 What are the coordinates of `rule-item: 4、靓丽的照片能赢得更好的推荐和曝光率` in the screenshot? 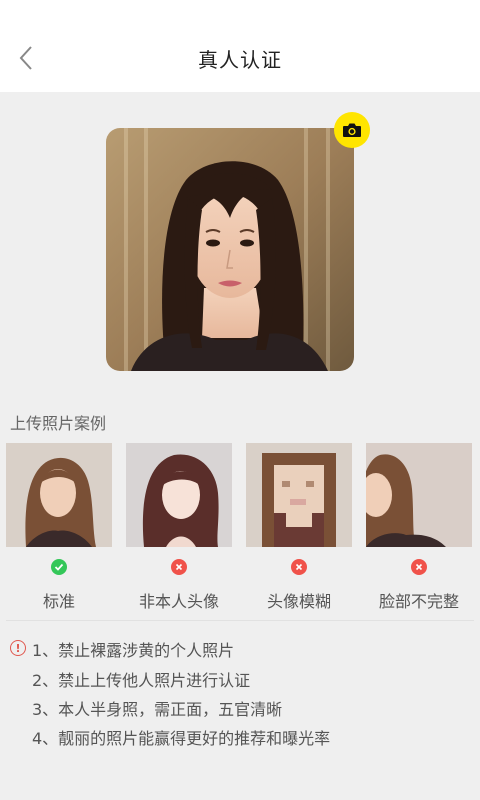 It's located at (181, 738).